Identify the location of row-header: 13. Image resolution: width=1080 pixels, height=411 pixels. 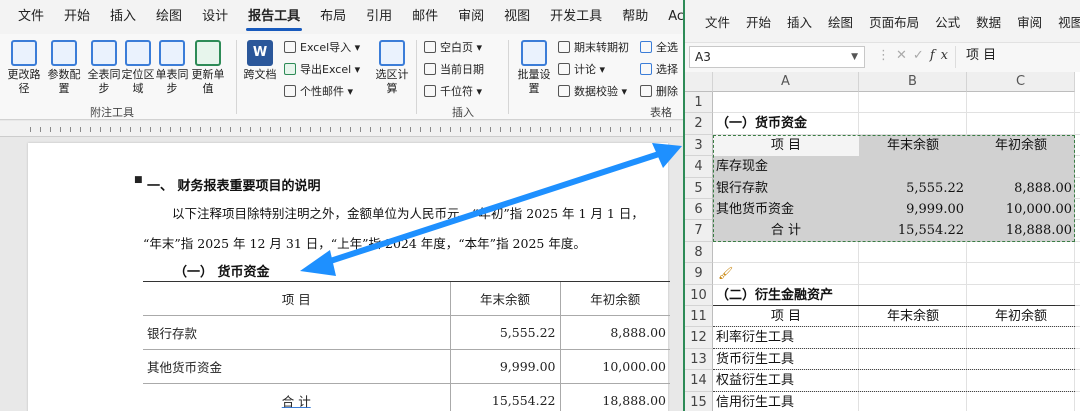
(699, 359).